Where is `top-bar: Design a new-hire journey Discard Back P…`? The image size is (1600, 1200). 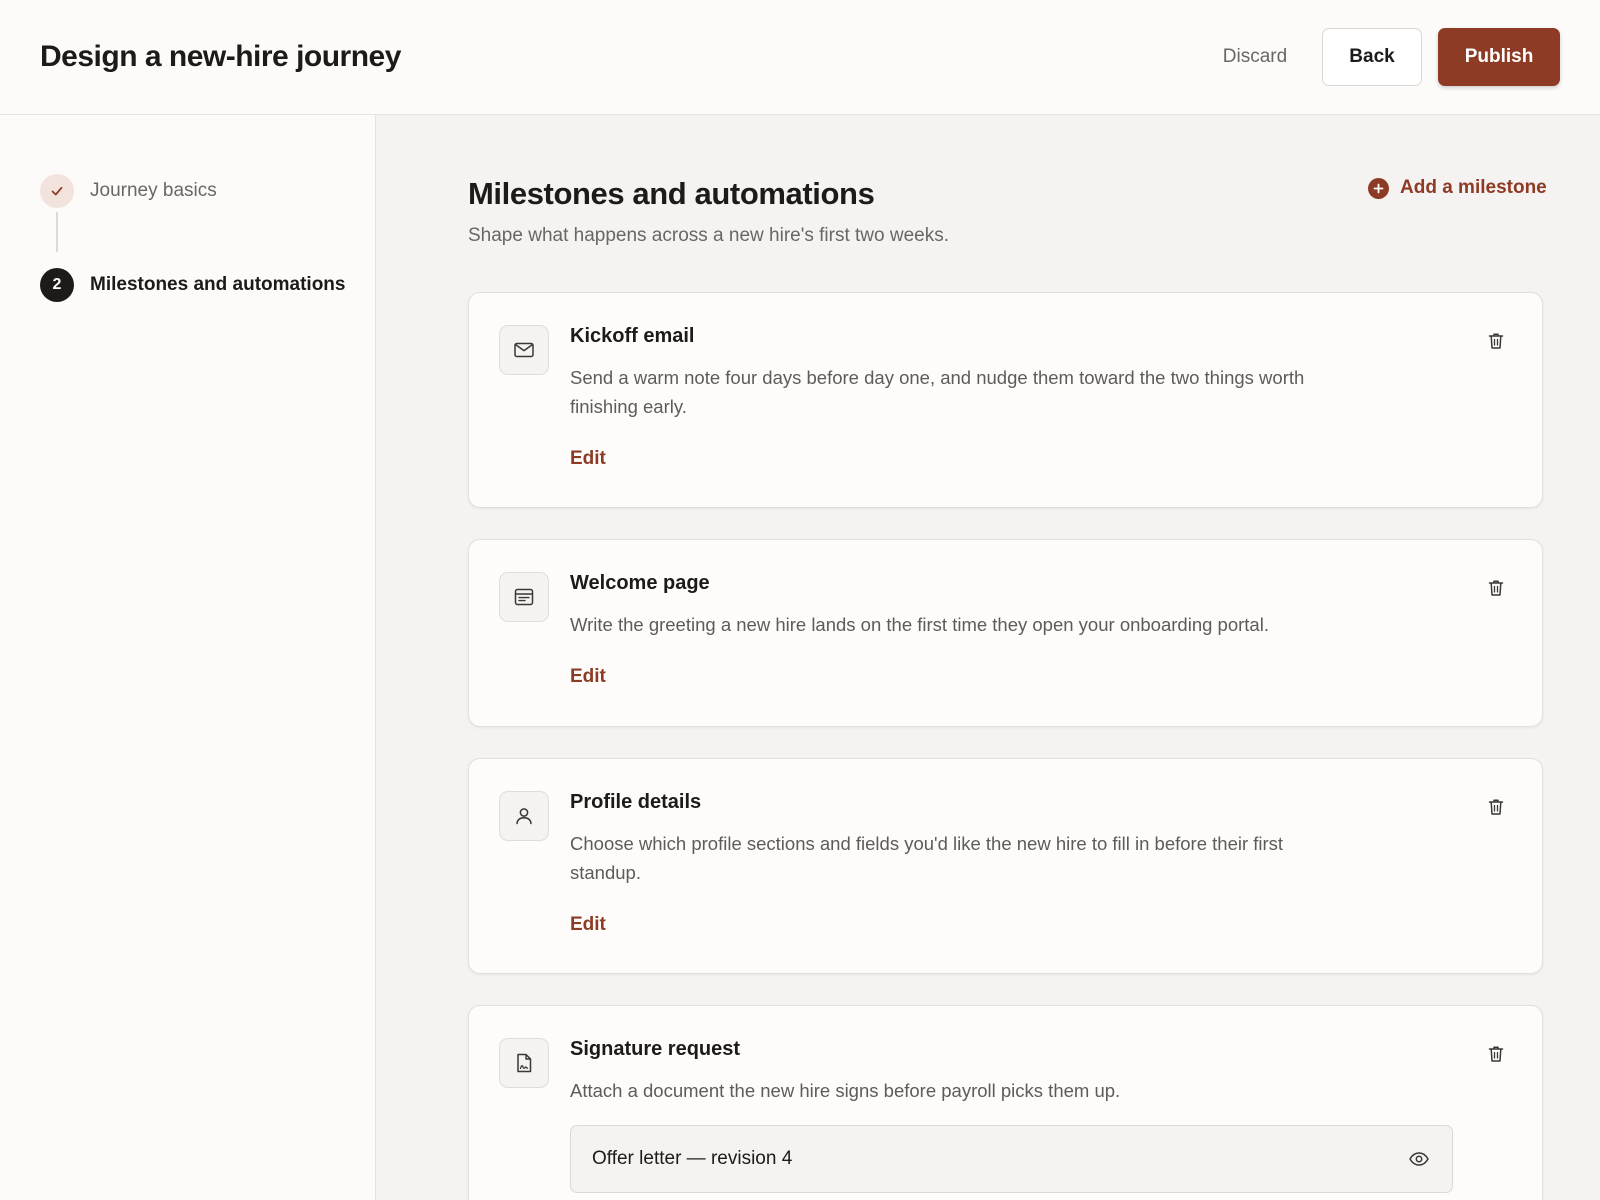
top-bar: Design a new-hire journey Discard Back P… is located at coordinates (800, 57).